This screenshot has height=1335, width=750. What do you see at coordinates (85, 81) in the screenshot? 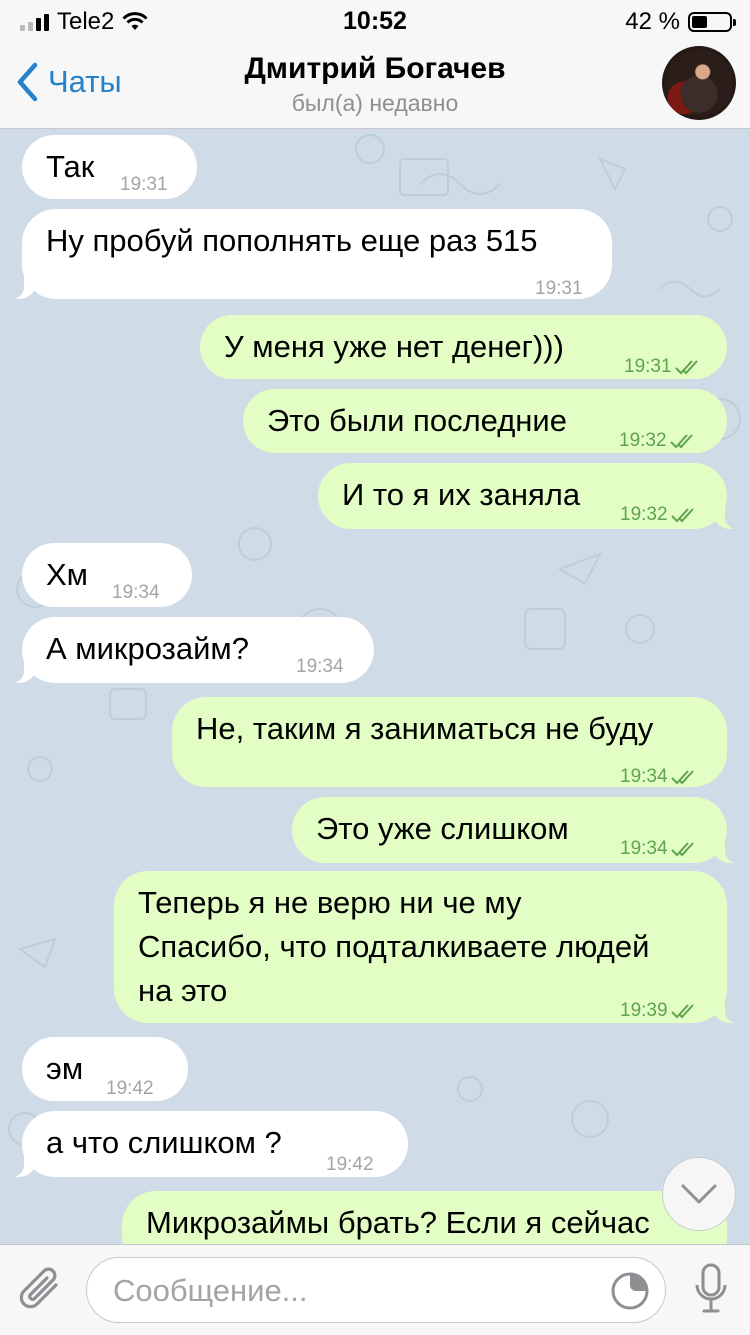
I see `back-label: Чаты` at bounding box center [85, 81].